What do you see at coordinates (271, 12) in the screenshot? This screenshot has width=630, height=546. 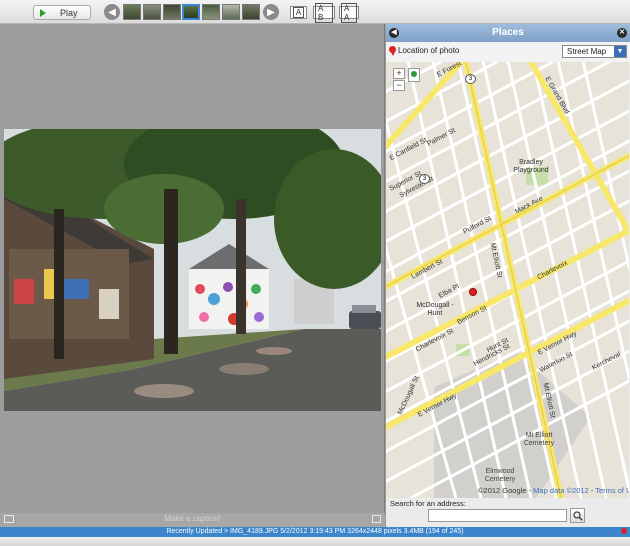 I see `next-arrow-icon: ▶` at bounding box center [271, 12].